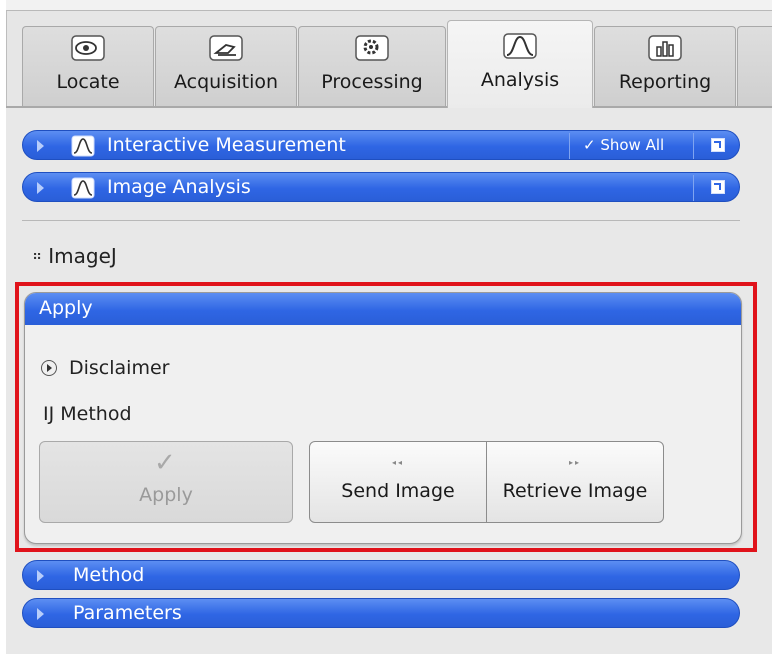 The height and width of the screenshot is (654, 772). What do you see at coordinates (381, 575) in the screenshot?
I see `section-method: Method` at bounding box center [381, 575].